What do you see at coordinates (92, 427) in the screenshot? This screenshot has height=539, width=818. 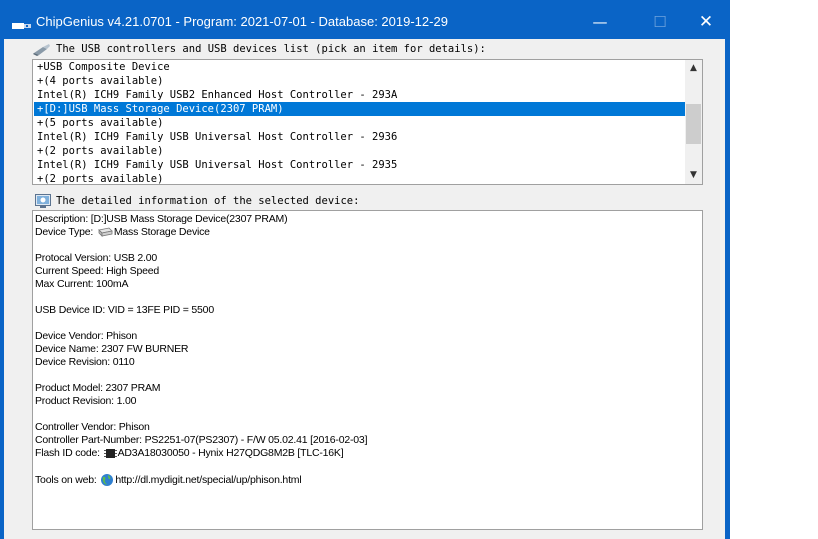 I see `controller-vendor-line: Controller Vendor: Phison` at bounding box center [92, 427].